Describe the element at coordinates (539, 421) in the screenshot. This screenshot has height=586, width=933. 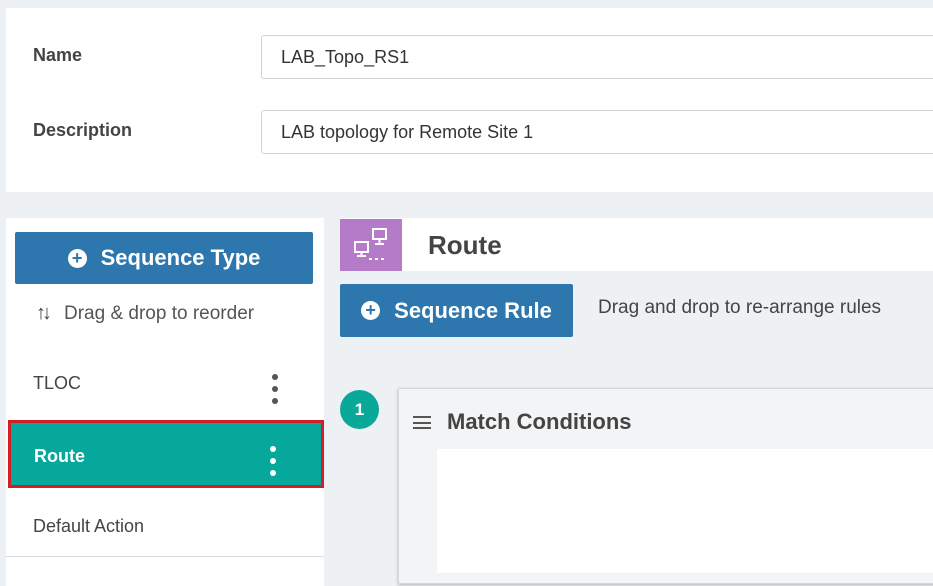
I see `match-conditions-title: Match Conditions` at that location.